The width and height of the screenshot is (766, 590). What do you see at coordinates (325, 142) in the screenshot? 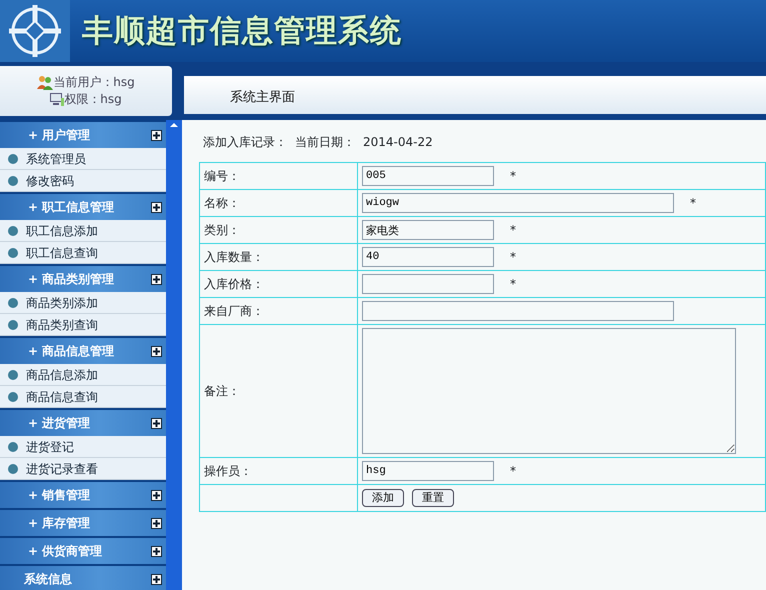
I see `date-label: 当前日期：` at bounding box center [325, 142].